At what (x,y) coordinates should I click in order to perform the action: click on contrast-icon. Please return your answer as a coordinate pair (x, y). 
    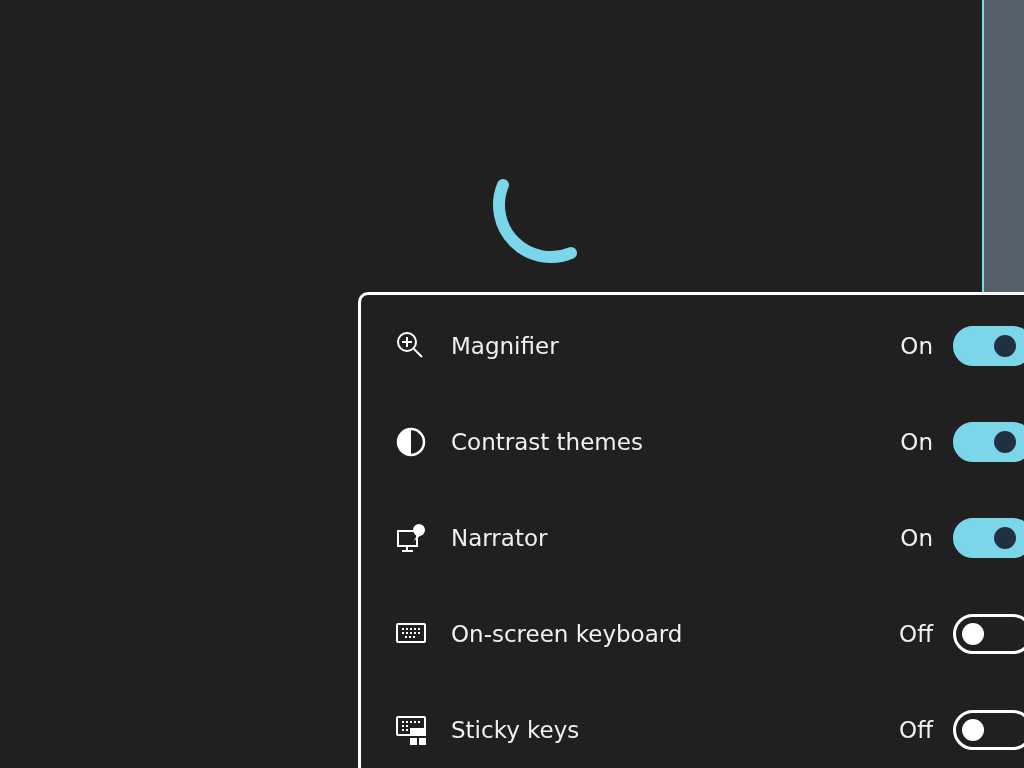
    Looking at the image, I should click on (411, 442).